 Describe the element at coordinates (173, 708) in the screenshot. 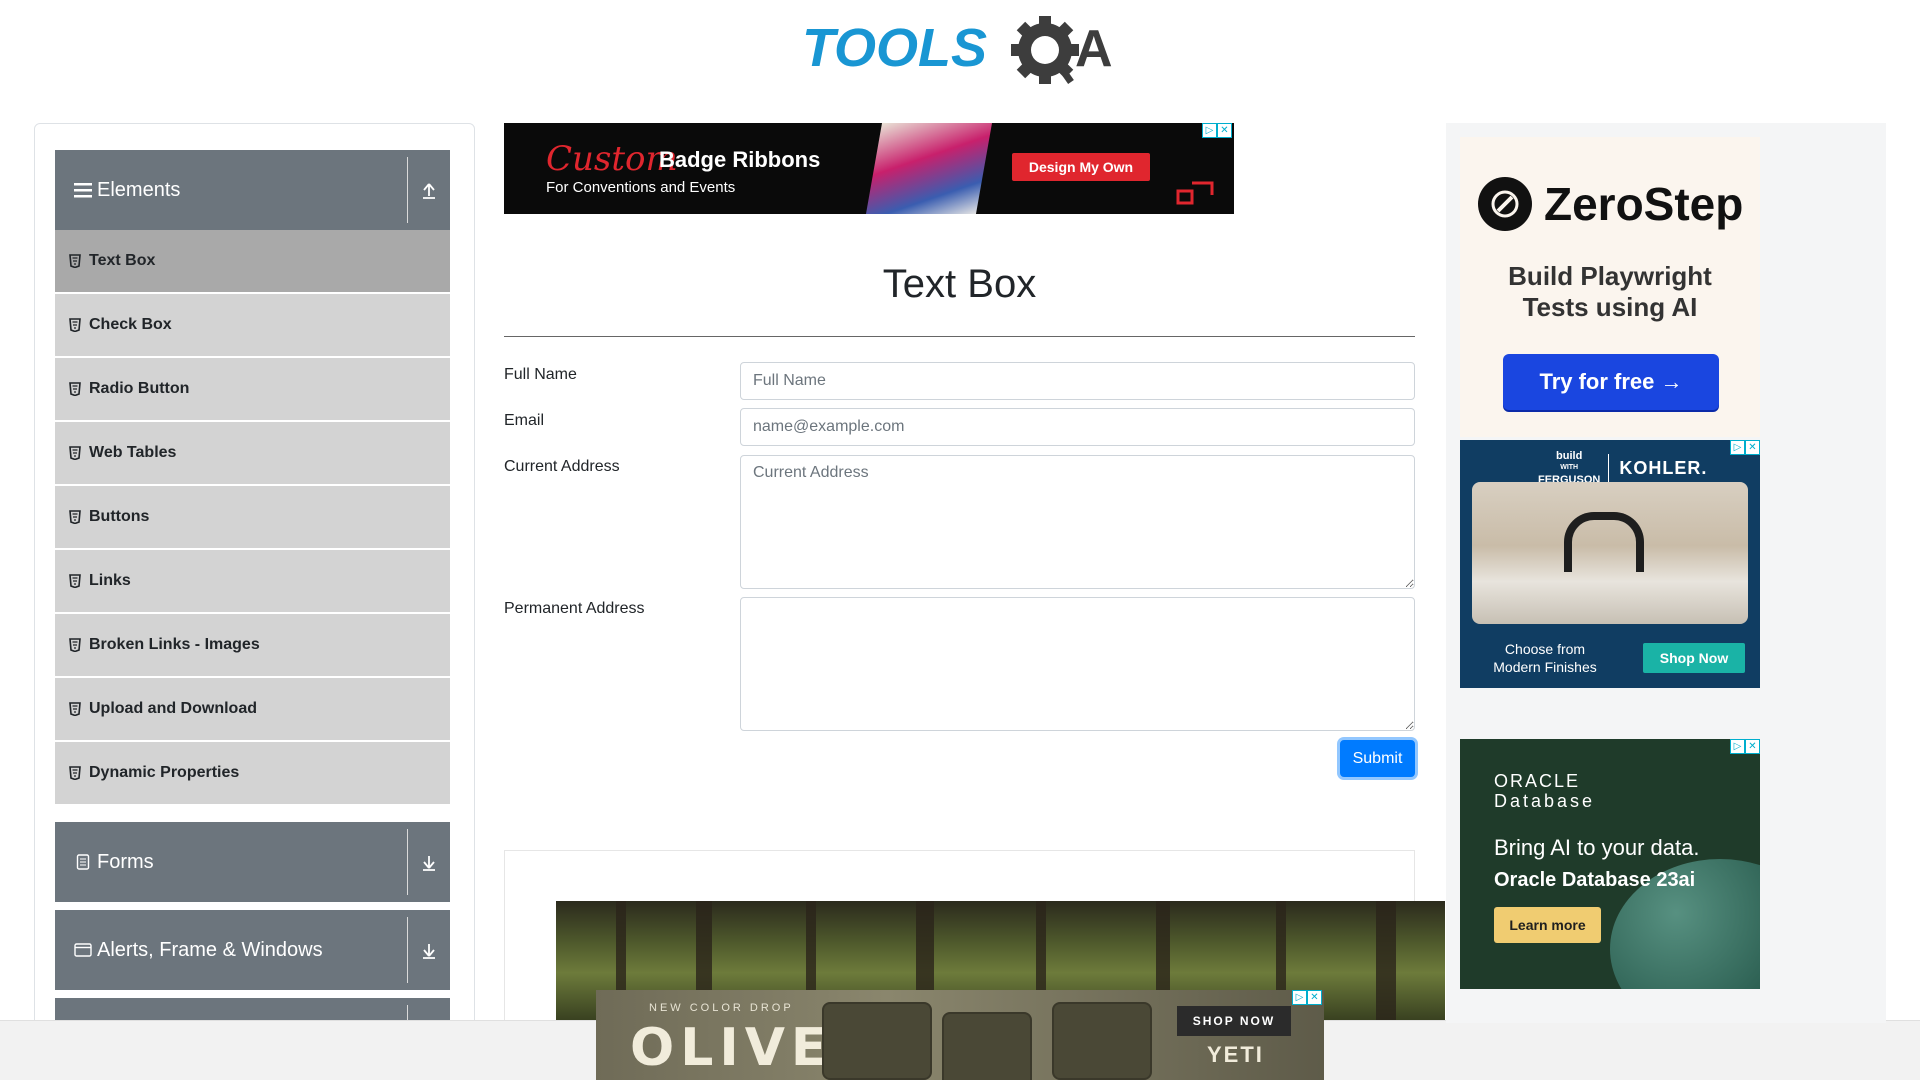

I see `sidebar-item-label: Upload and Download` at that location.